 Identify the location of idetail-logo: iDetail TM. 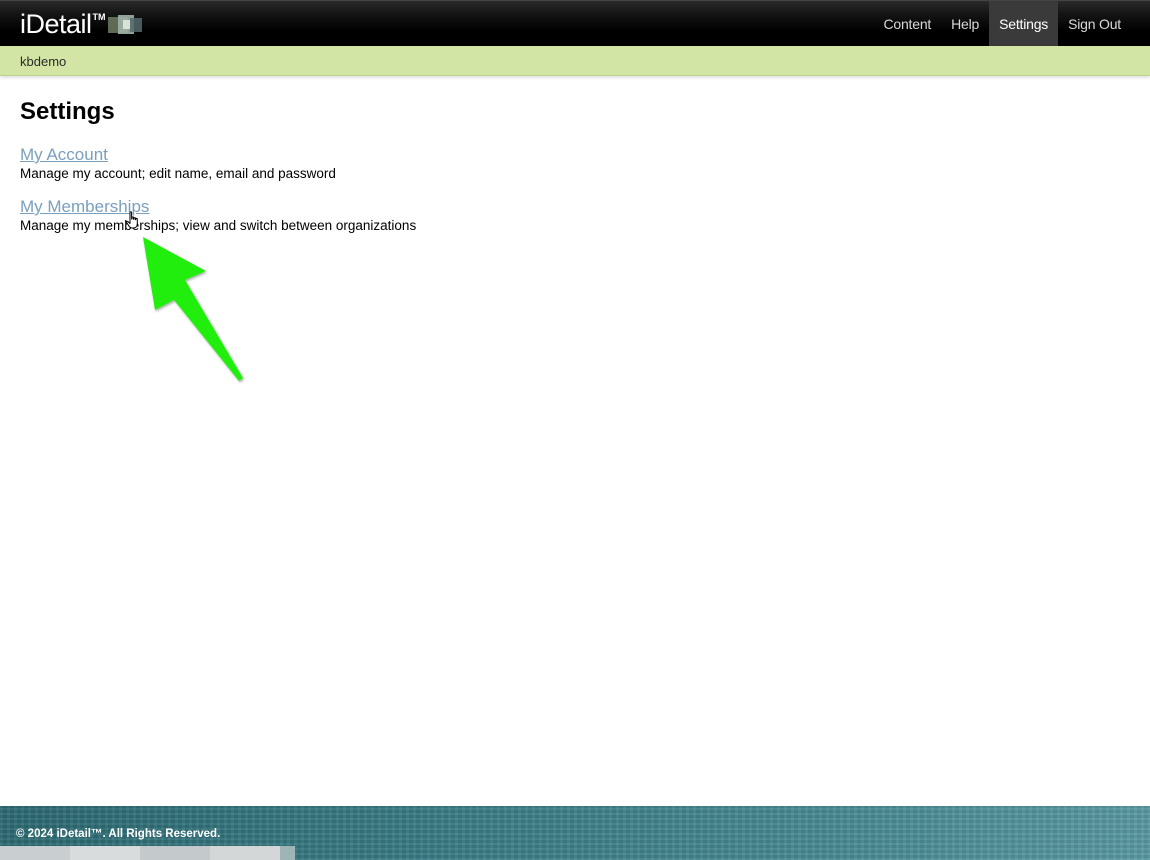
(82, 24).